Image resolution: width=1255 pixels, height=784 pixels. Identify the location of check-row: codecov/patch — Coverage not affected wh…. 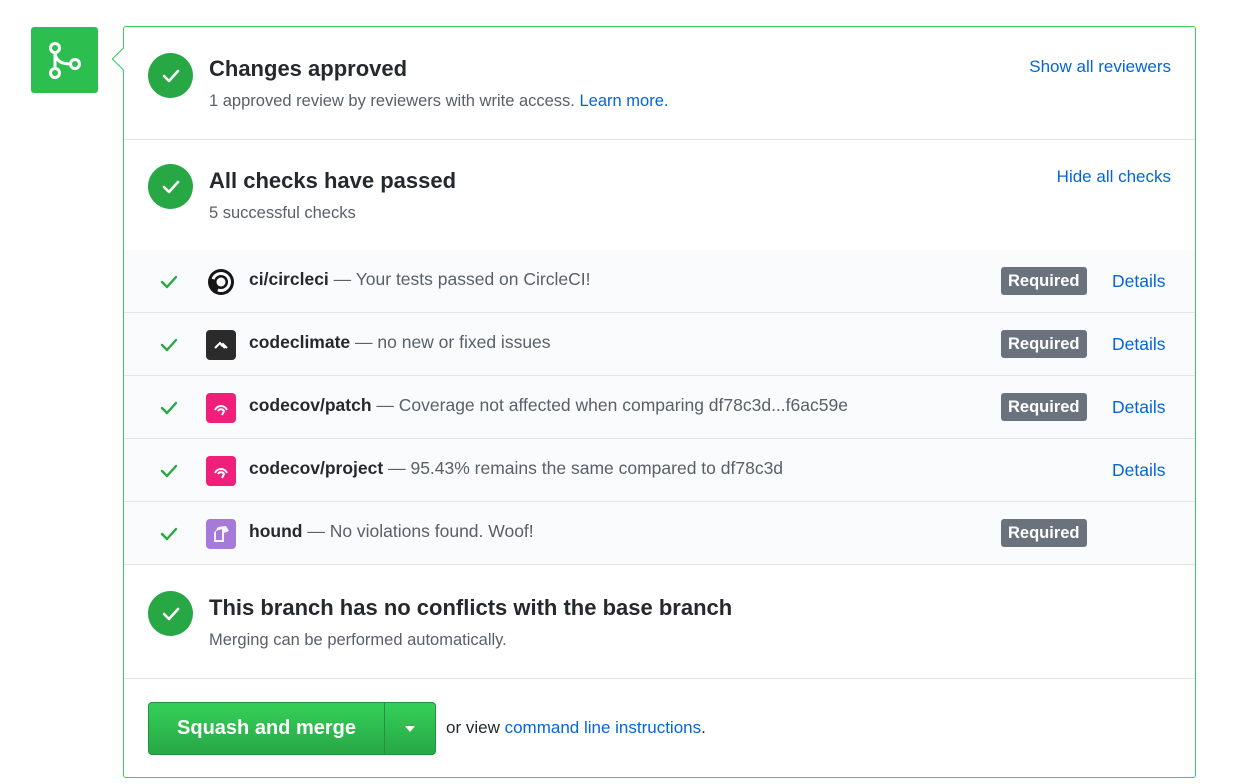
(659, 407).